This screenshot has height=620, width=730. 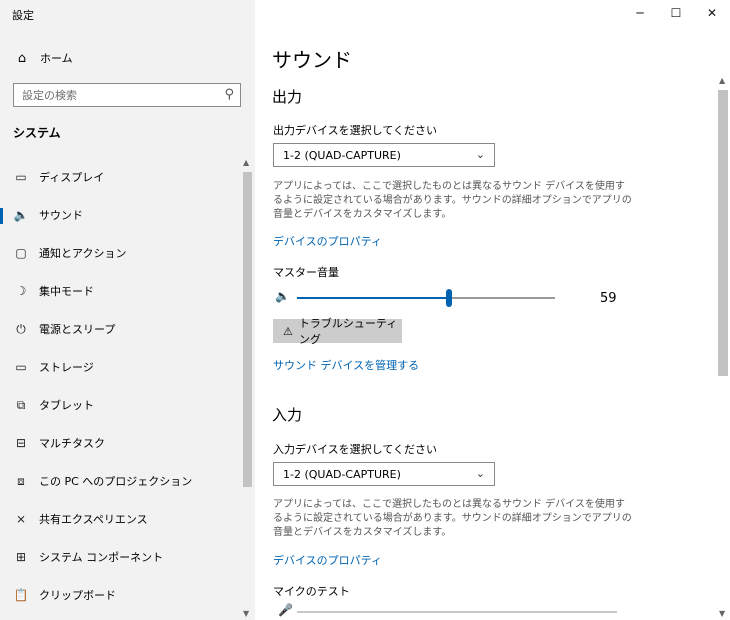 I want to click on maximize-button: ☐, so click(x=676, y=13).